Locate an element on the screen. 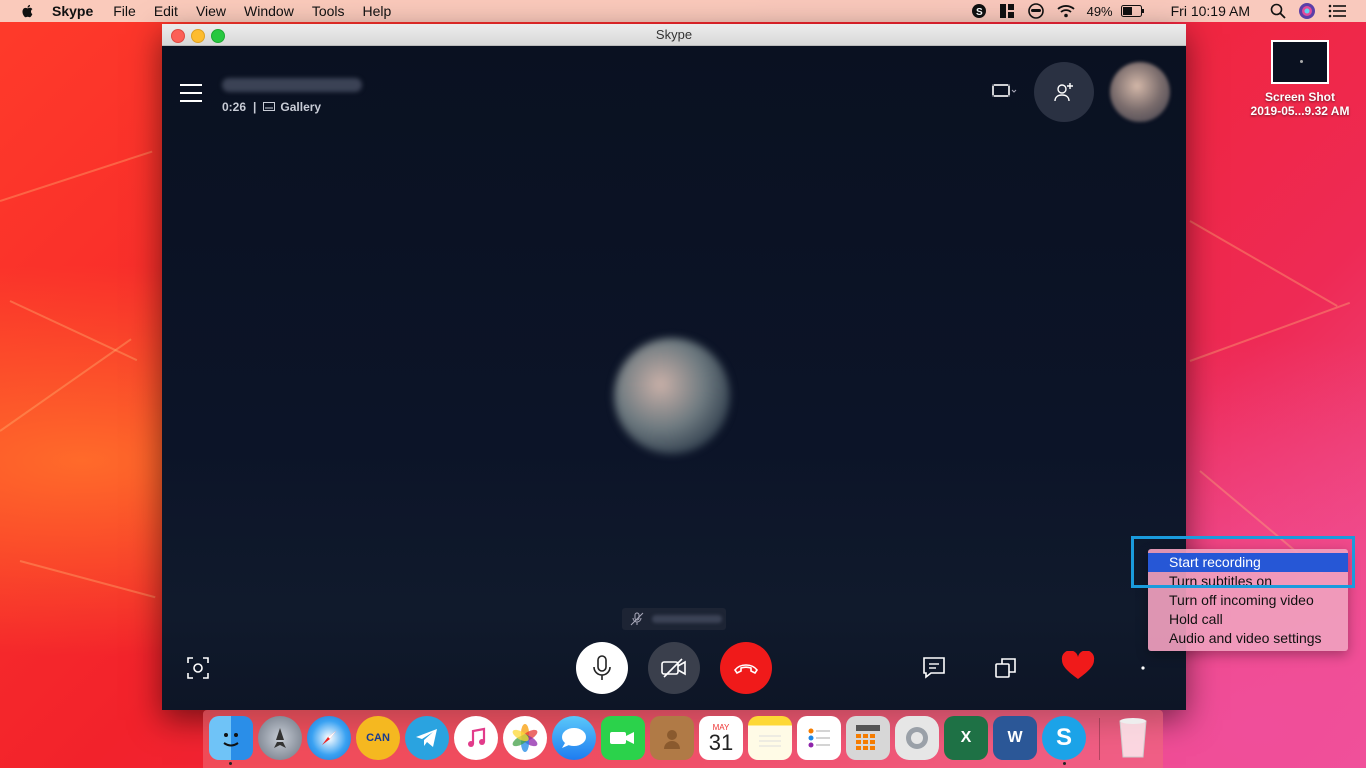 The width and height of the screenshot is (1366, 768). window-title: Skype is located at coordinates (674, 34).